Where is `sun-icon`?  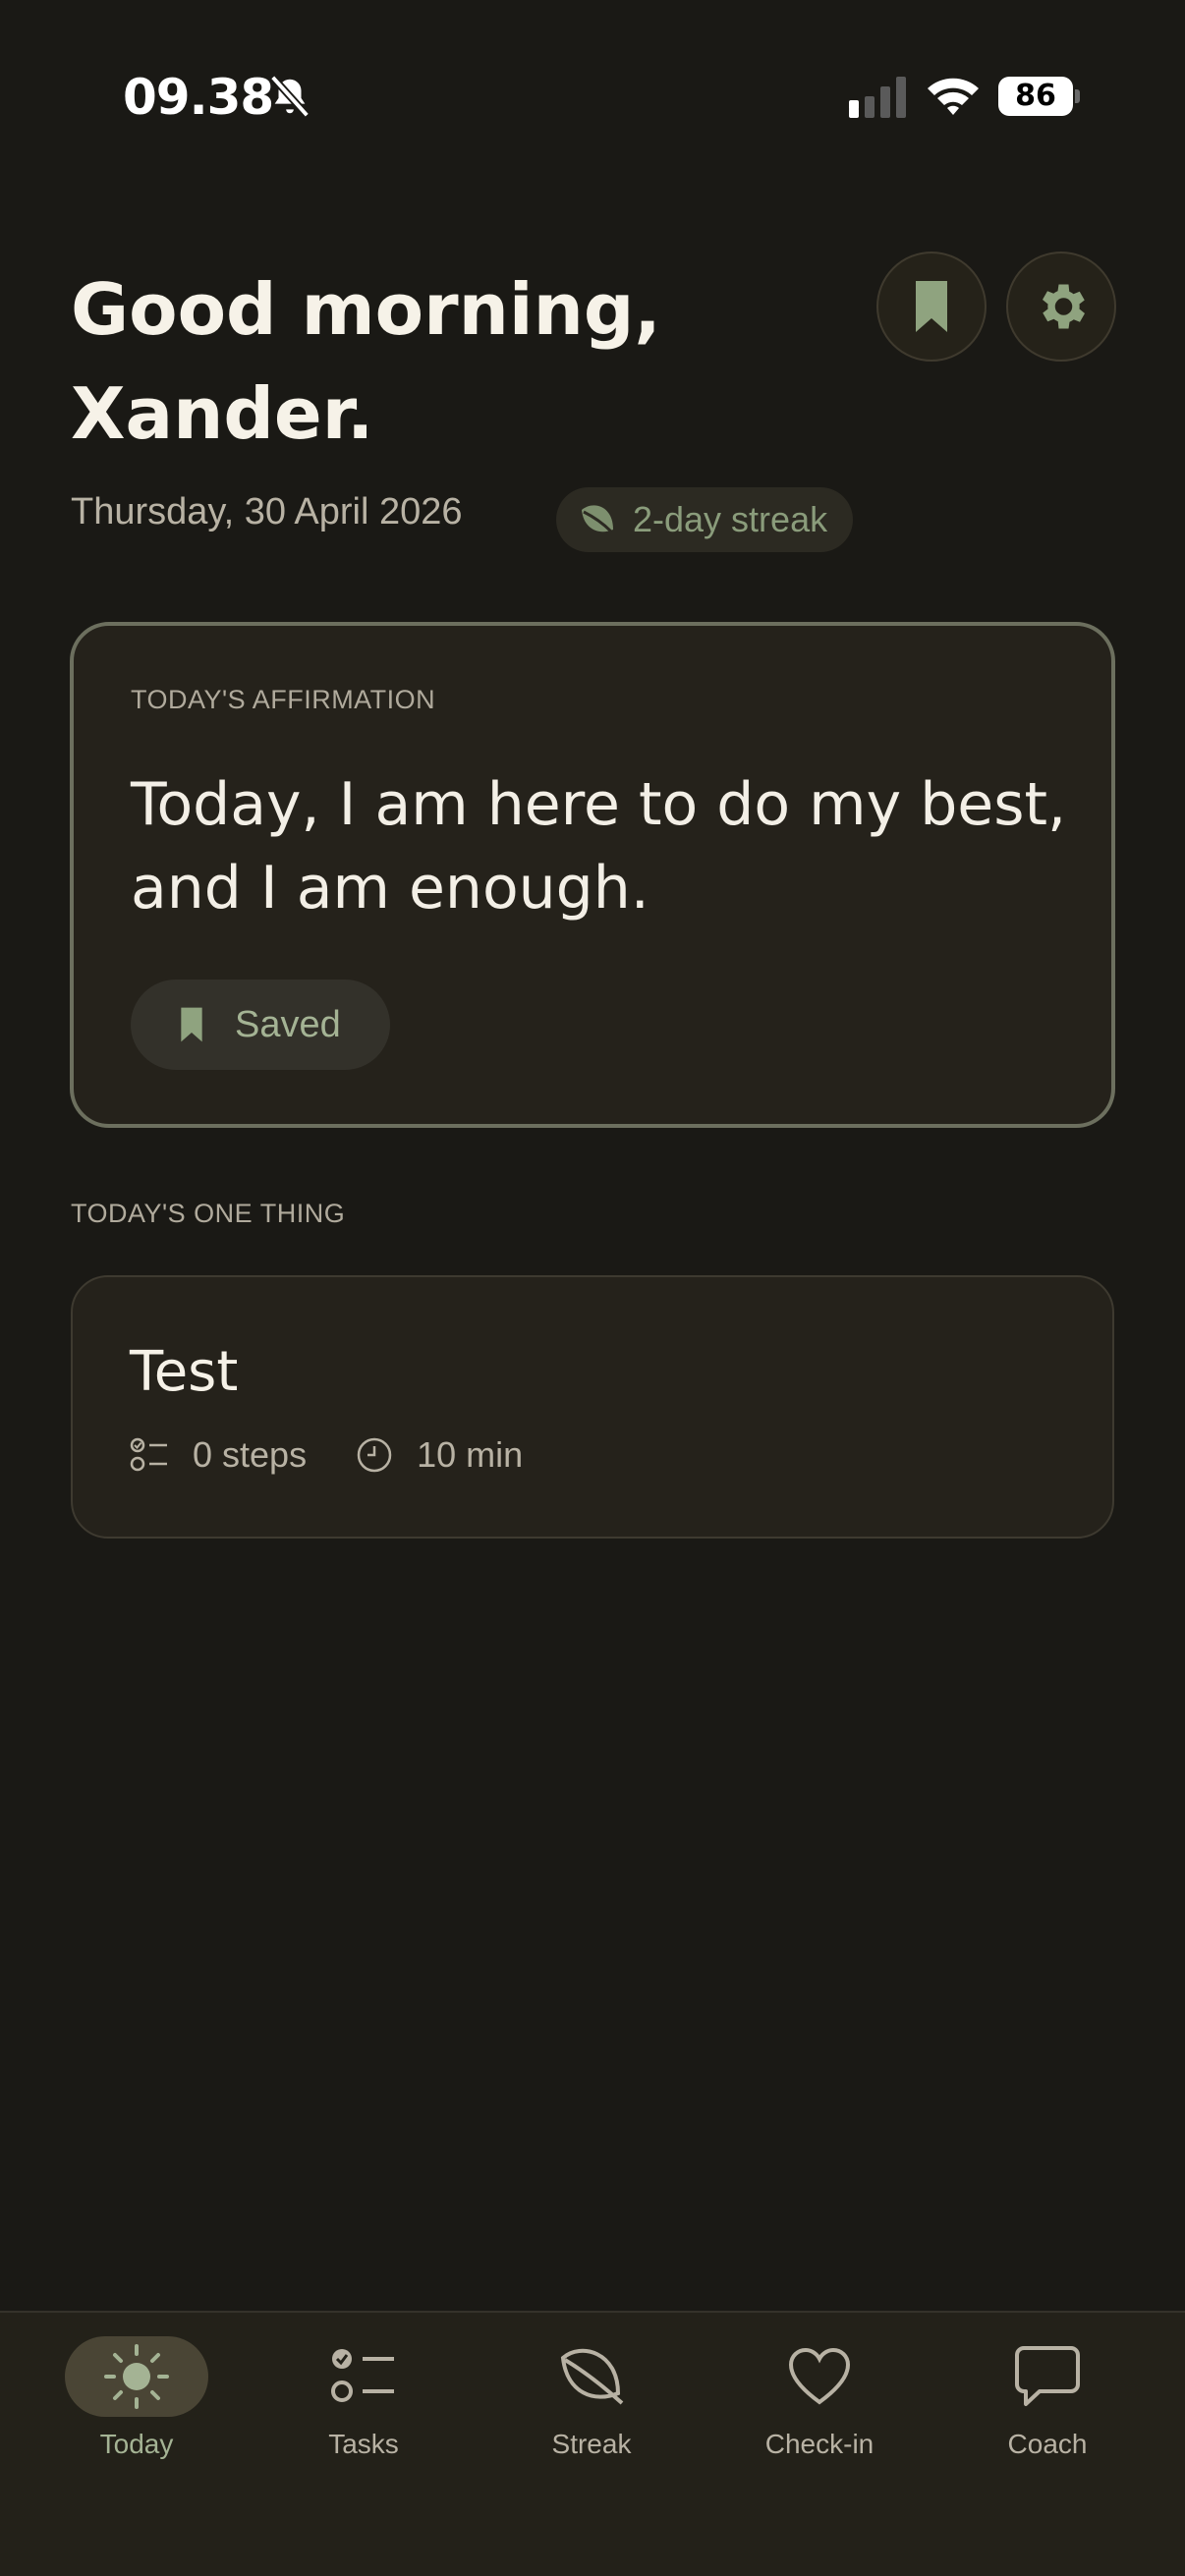 sun-icon is located at coordinates (136, 2376).